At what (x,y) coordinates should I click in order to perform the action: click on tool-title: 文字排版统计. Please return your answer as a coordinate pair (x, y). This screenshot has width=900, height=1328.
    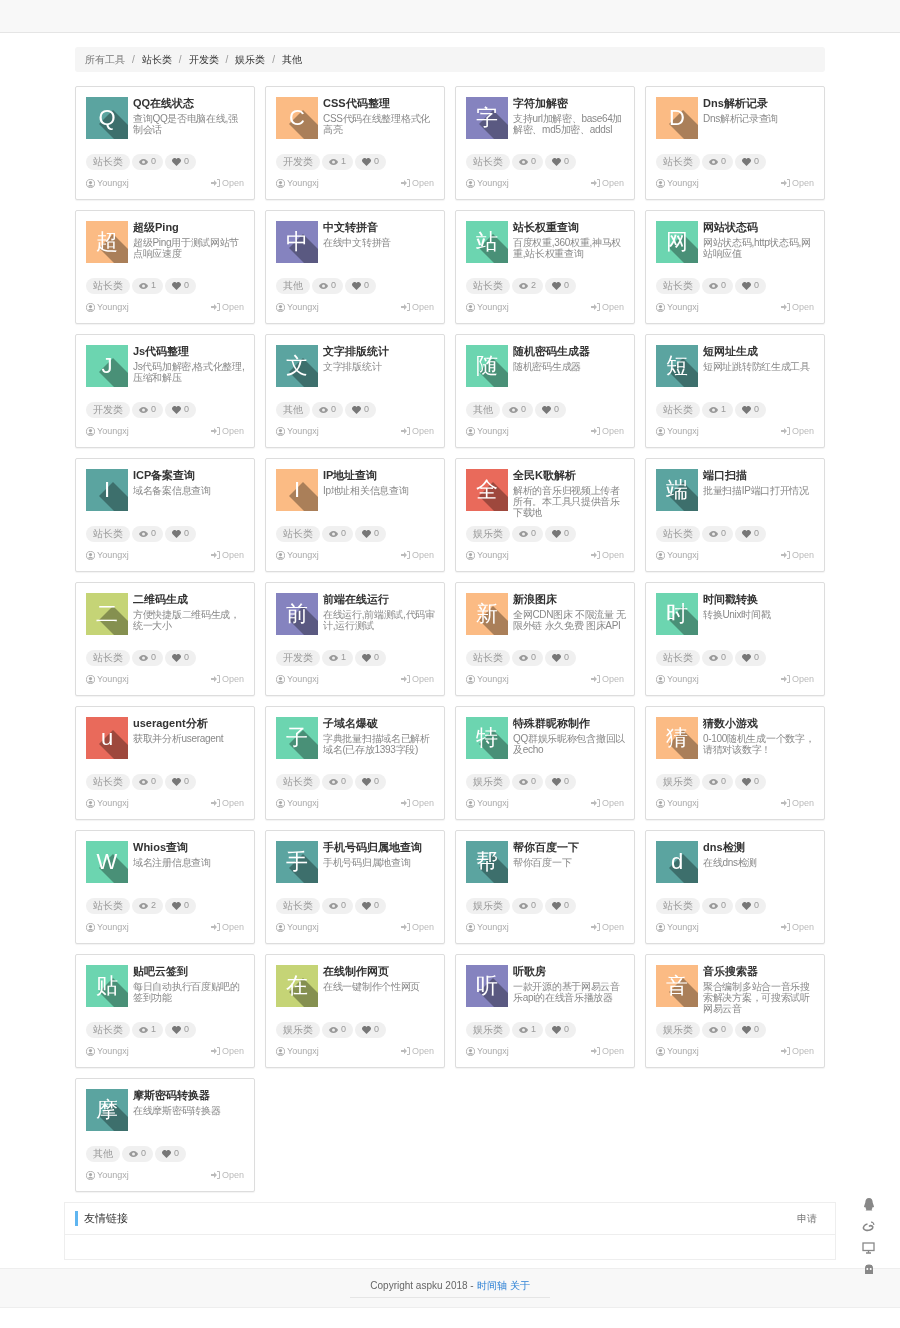
    Looking at the image, I should click on (356, 351).